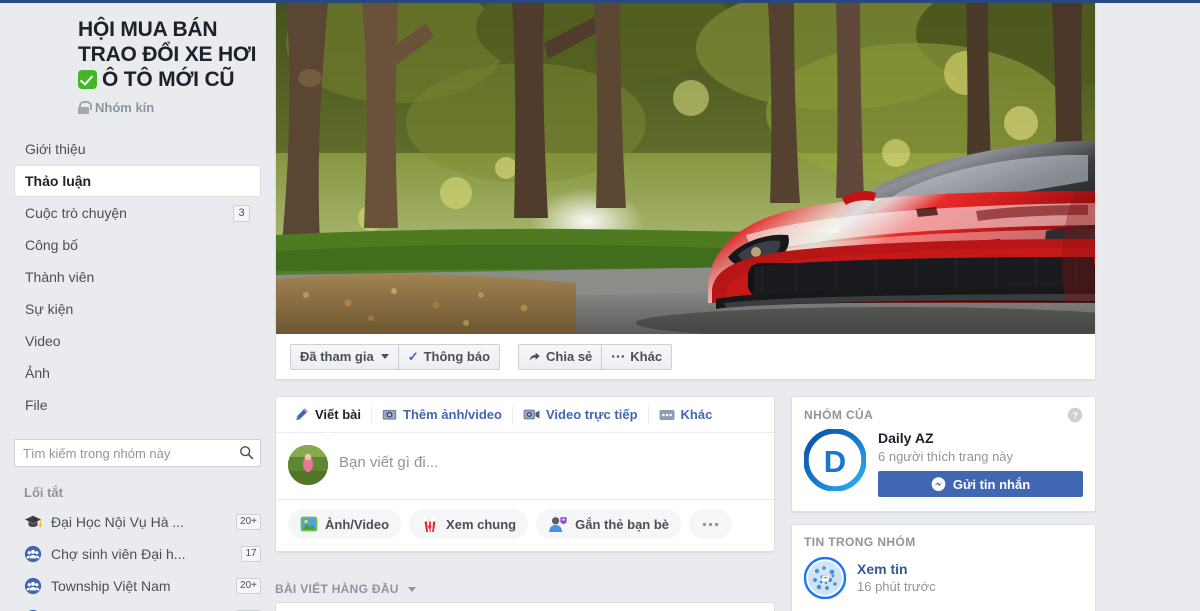 The width and height of the screenshot is (1200, 611). I want to click on pencil-icon, so click(302, 414).